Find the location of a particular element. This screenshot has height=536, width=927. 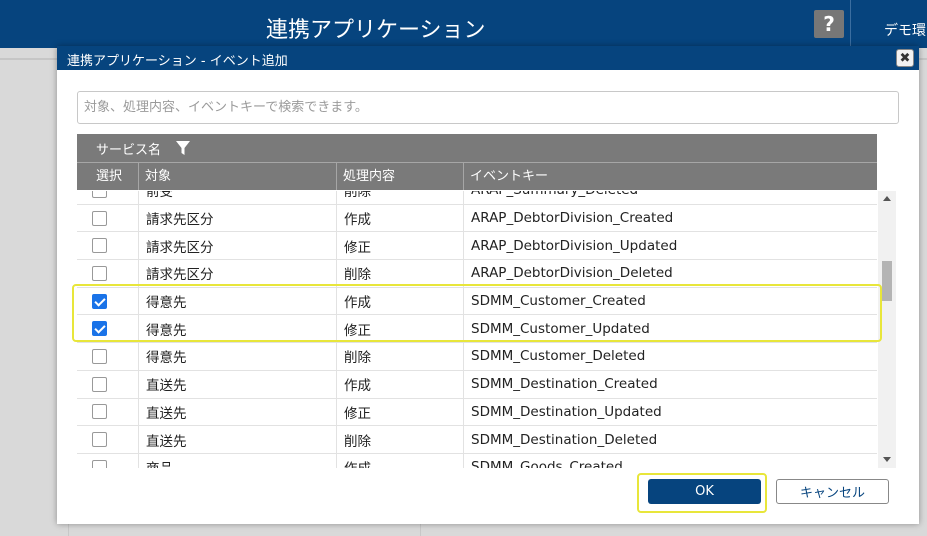

table-row: 直送先 修正 SDMM_Destination_Updated is located at coordinates (477, 412).